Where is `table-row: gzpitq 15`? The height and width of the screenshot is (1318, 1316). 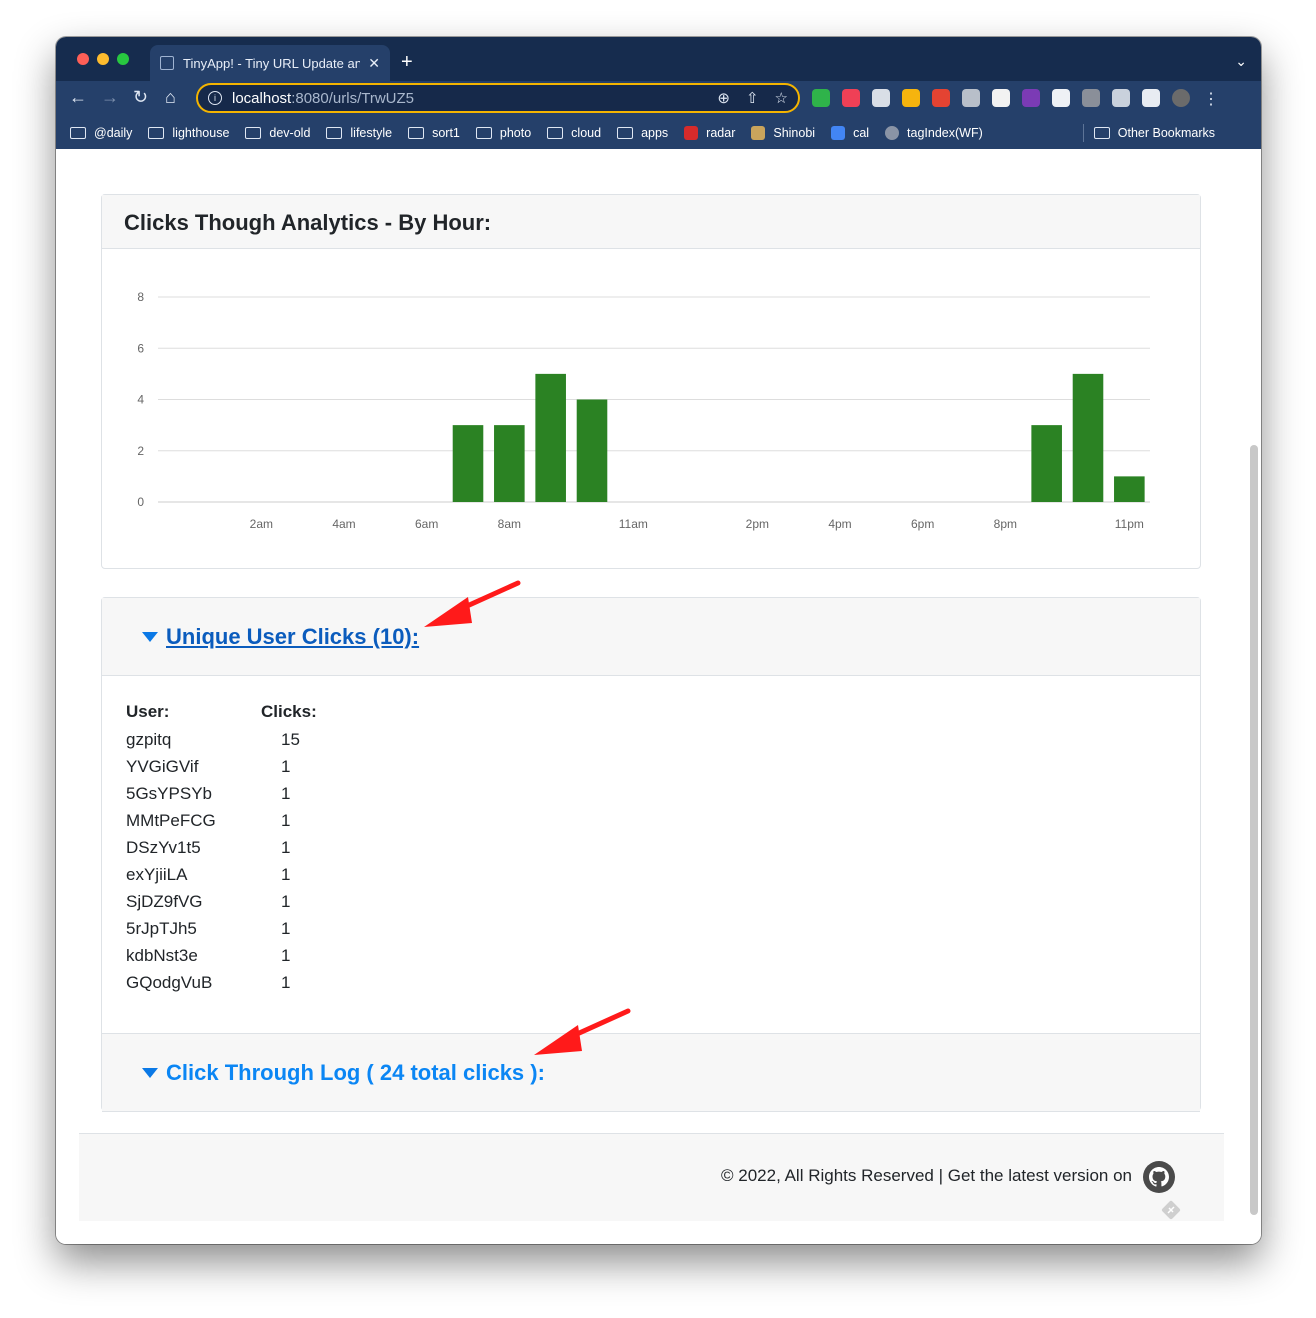 table-row: gzpitq 15 is located at coordinates (221, 739).